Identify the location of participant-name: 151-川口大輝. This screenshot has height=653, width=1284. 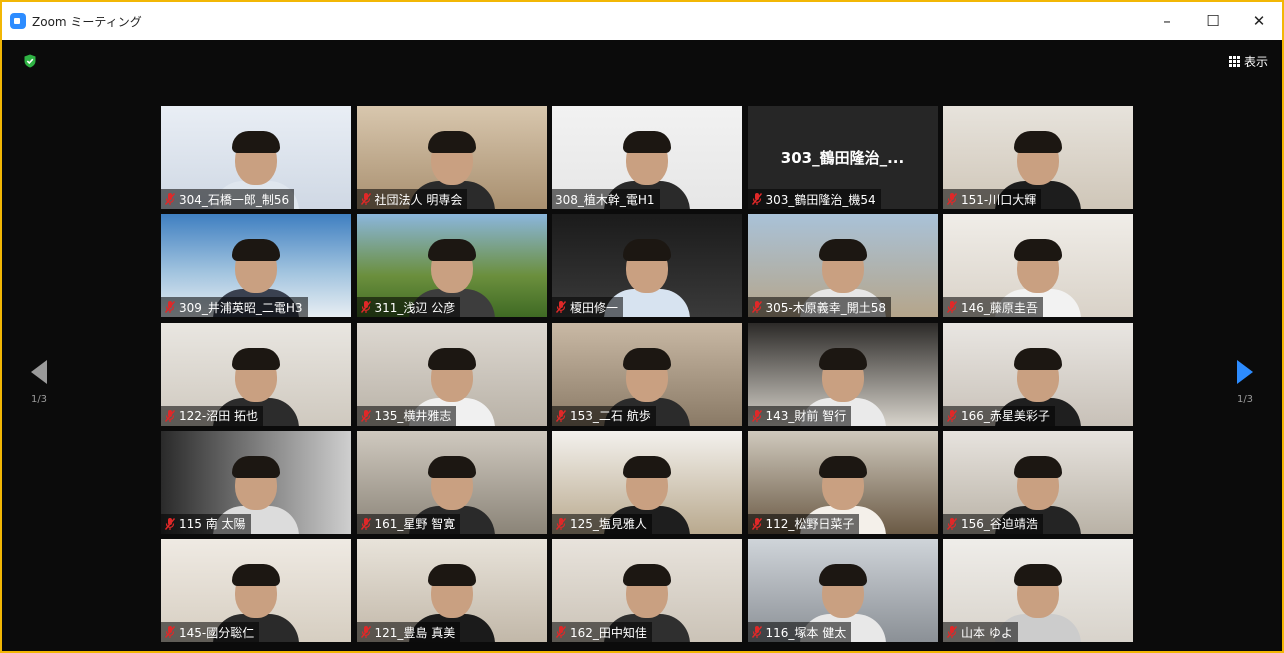
(999, 199).